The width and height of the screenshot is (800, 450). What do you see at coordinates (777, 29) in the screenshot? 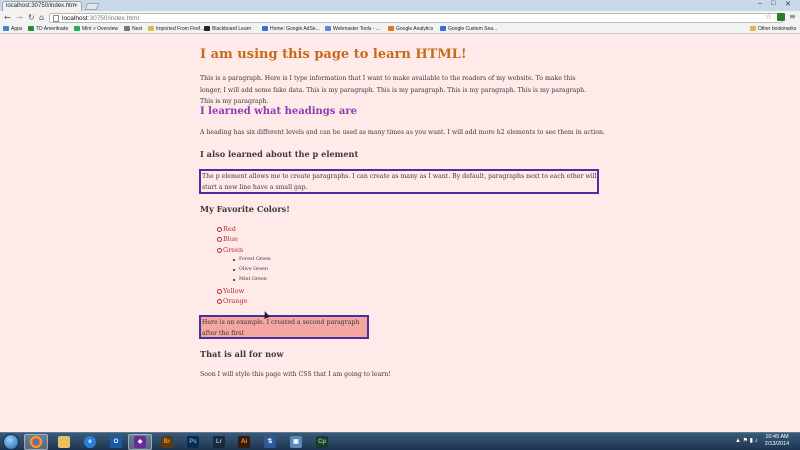
I see `other-bookmarks-label: Other bookmarks` at bounding box center [777, 29].